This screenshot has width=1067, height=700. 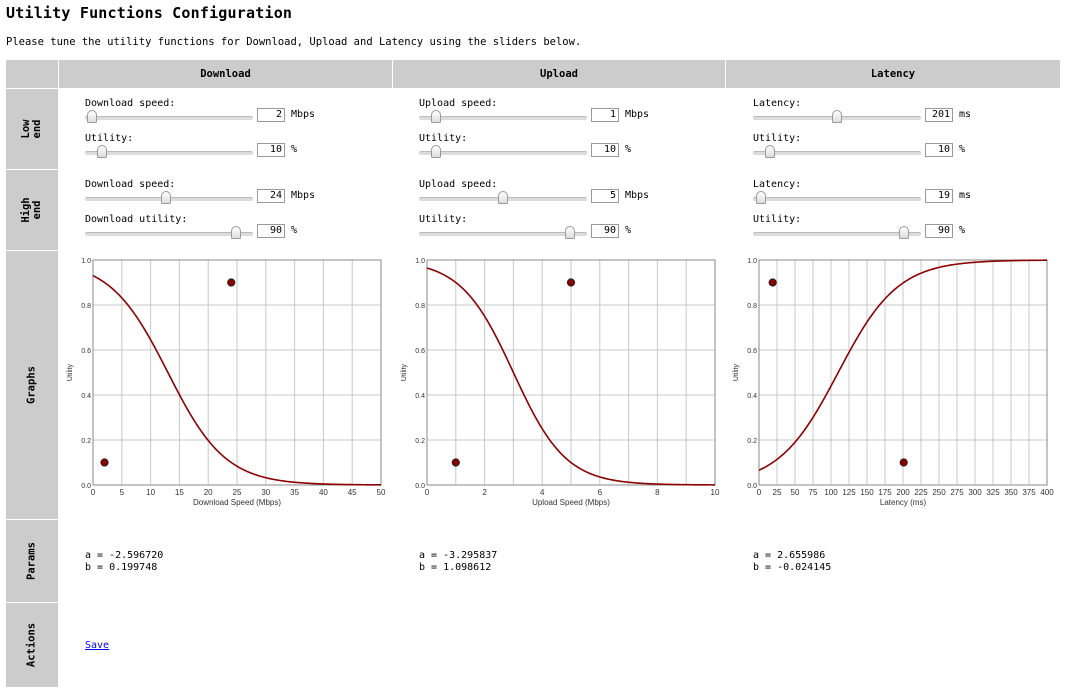 I want to click on download-x-tick-label: 25, so click(x=237, y=492).